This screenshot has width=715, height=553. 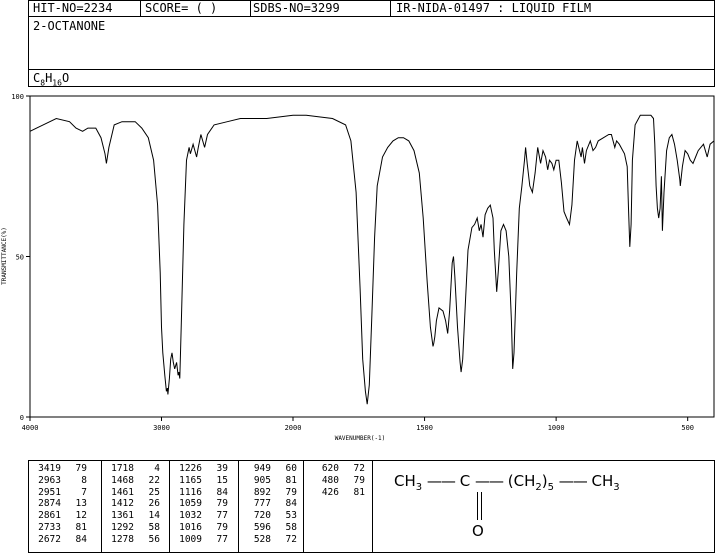 What do you see at coordinates (262, 492) in the screenshot?
I see `peak-wavenumber: 892` at bounding box center [262, 492].